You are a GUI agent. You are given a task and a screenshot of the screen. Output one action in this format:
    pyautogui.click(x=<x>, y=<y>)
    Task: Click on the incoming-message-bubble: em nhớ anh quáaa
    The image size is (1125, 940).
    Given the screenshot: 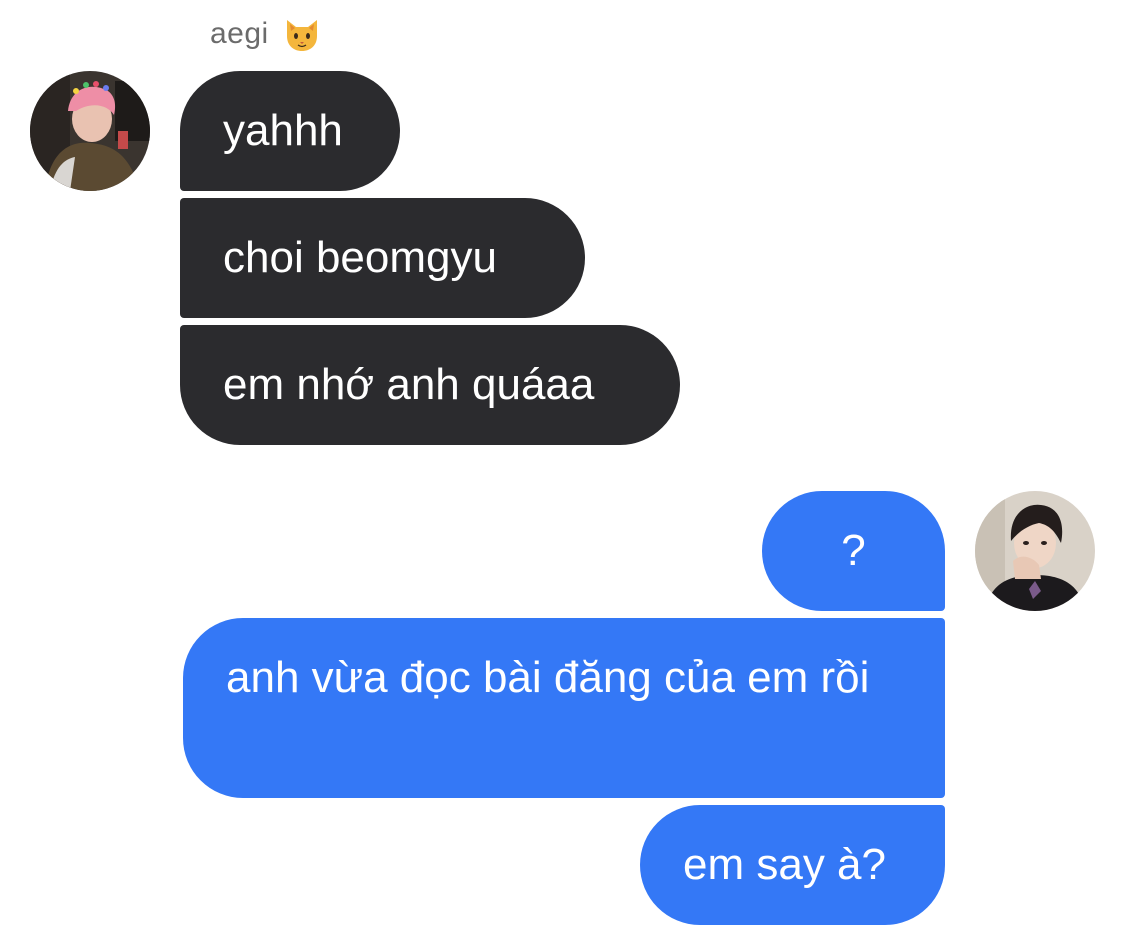 What is the action you would take?
    pyautogui.click(x=430, y=385)
    